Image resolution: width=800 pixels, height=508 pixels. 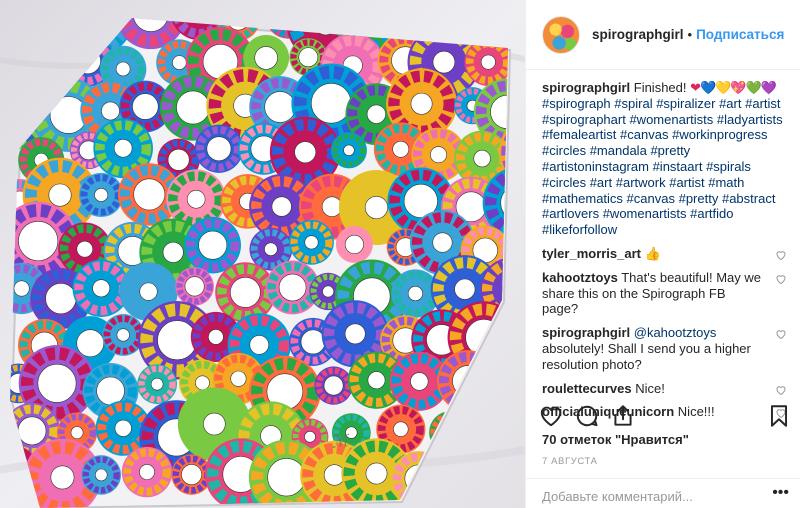 I want to click on green-heart-icon: 💚, so click(x=753, y=87).